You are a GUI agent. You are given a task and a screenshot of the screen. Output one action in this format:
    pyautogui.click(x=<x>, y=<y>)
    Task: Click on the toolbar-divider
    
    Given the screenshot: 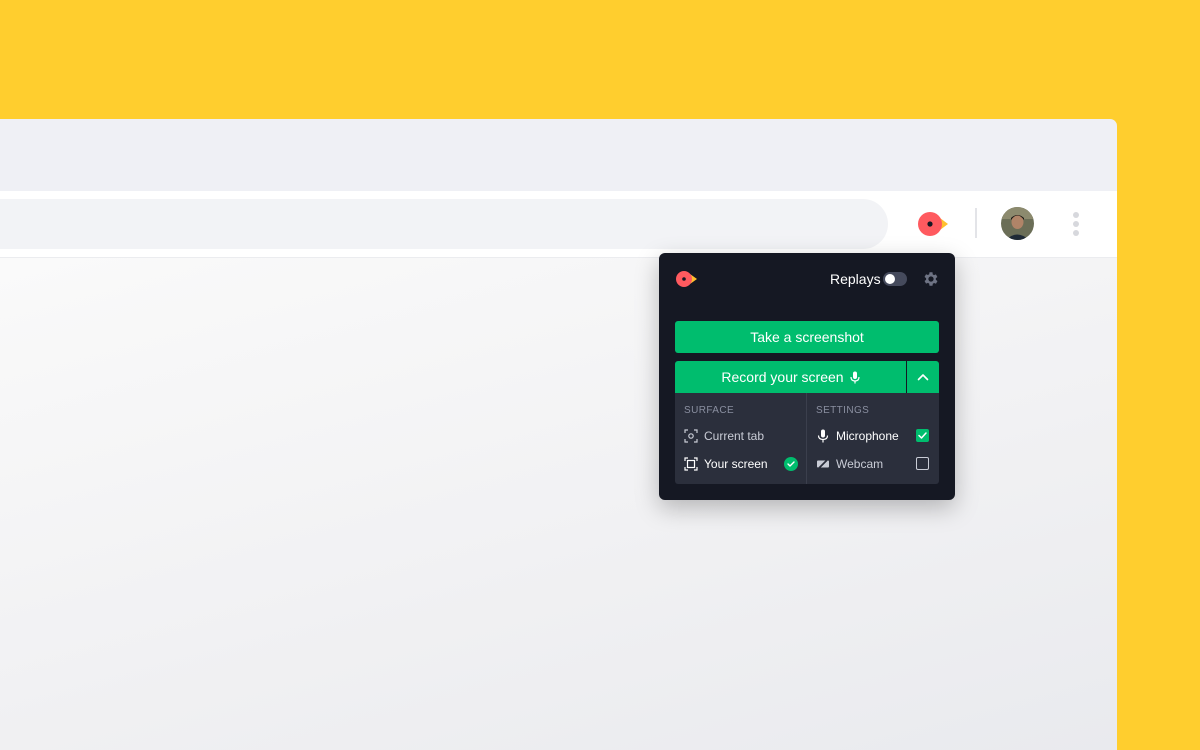 What is the action you would take?
    pyautogui.click(x=976, y=223)
    